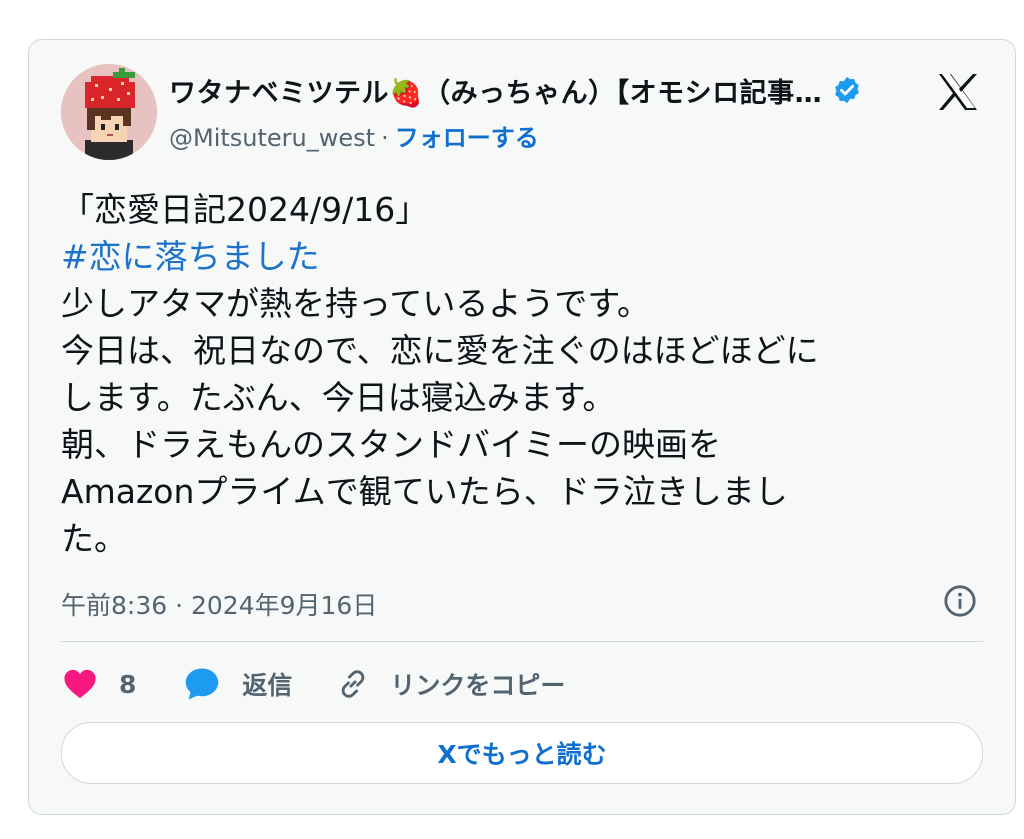 This screenshot has height=839, width=1024. Describe the element at coordinates (522, 641) in the screenshot. I see `divider` at that location.